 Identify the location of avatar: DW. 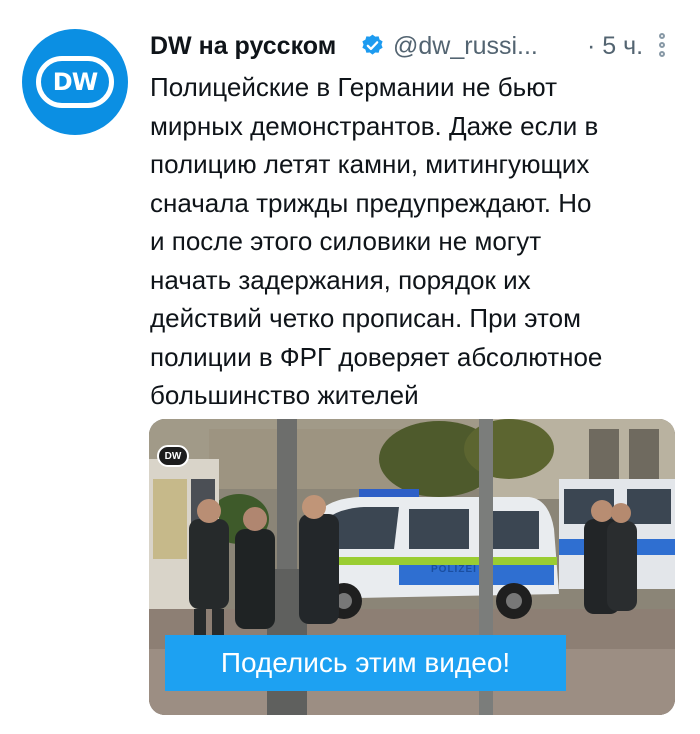
(75, 82).